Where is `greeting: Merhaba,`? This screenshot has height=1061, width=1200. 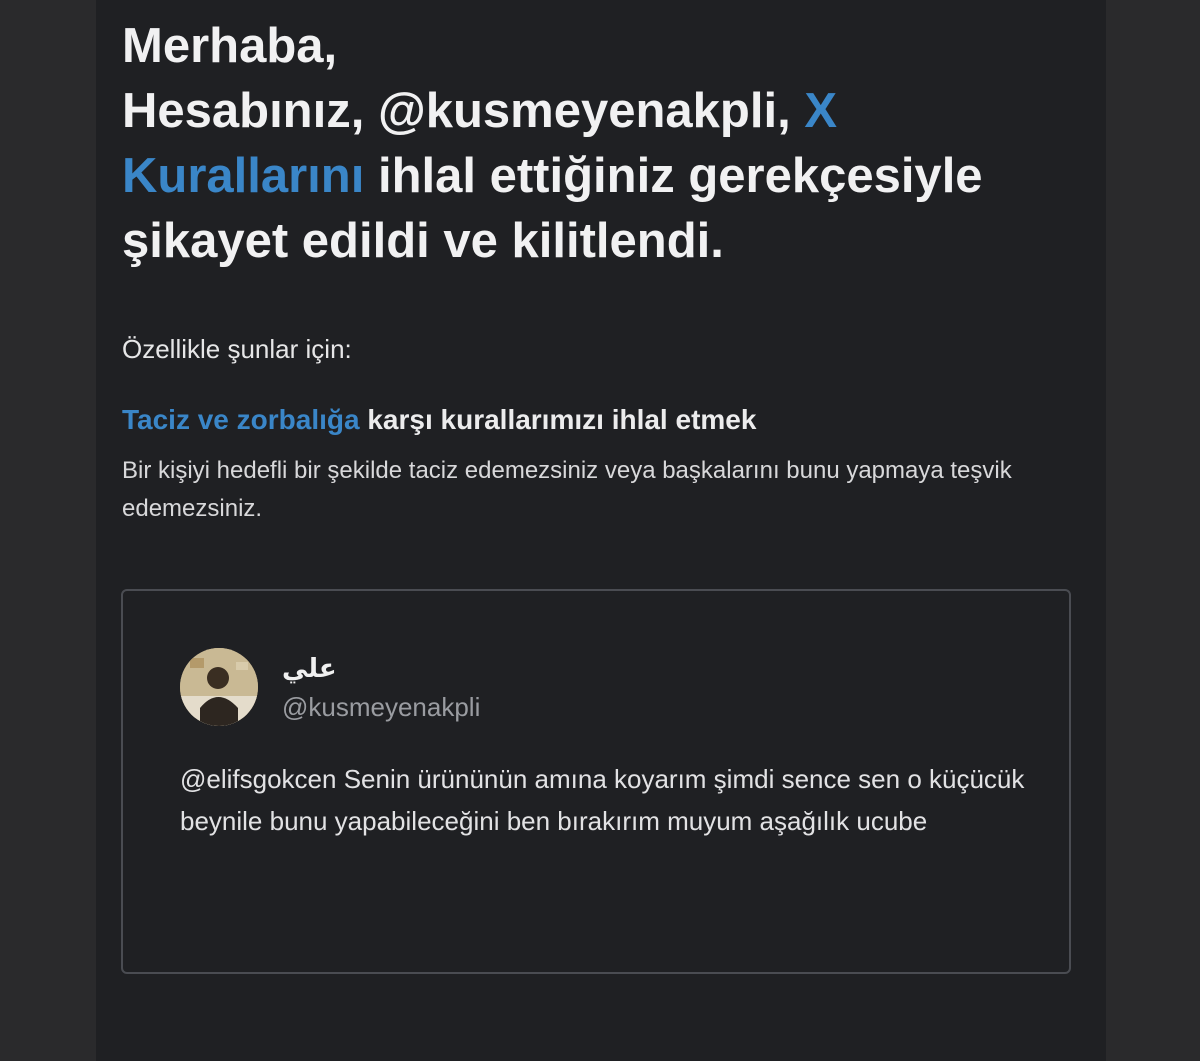
greeting: Merhaba, is located at coordinates (230, 46).